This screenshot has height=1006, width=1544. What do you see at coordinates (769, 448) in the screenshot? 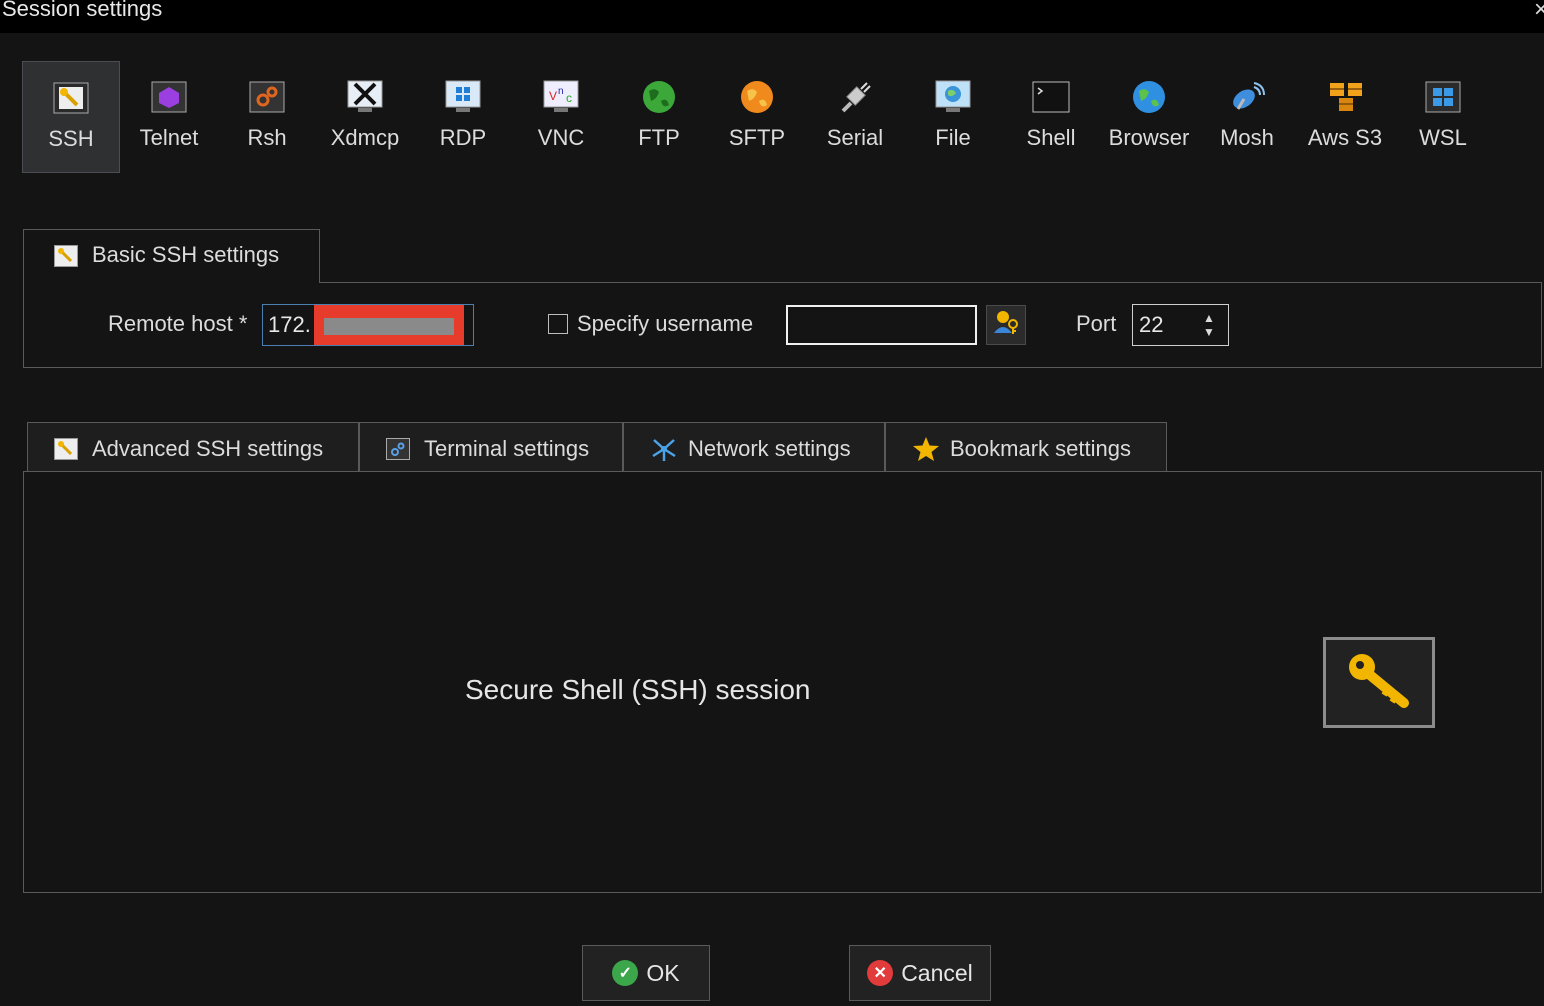
I see `tab-label: Network settings` at bounding box center [769, 448].